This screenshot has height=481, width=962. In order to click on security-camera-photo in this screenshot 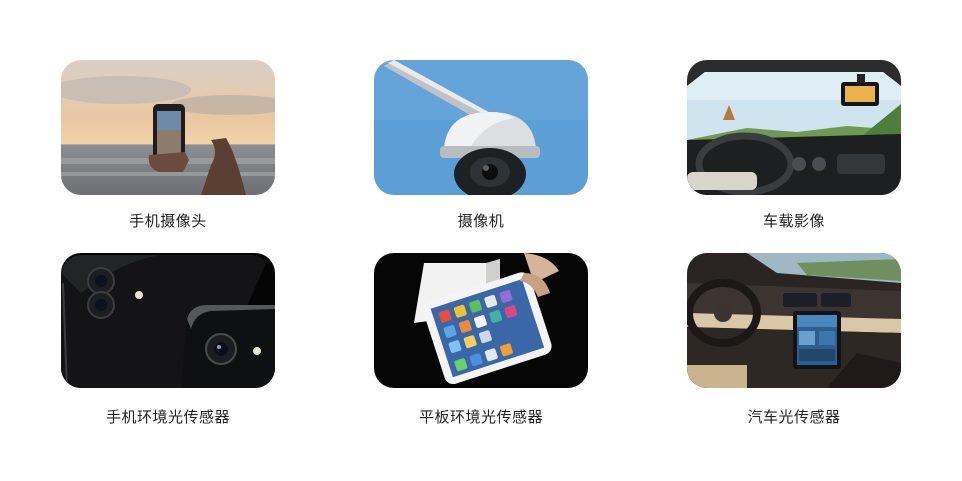, I will do `click(481, 127)`.